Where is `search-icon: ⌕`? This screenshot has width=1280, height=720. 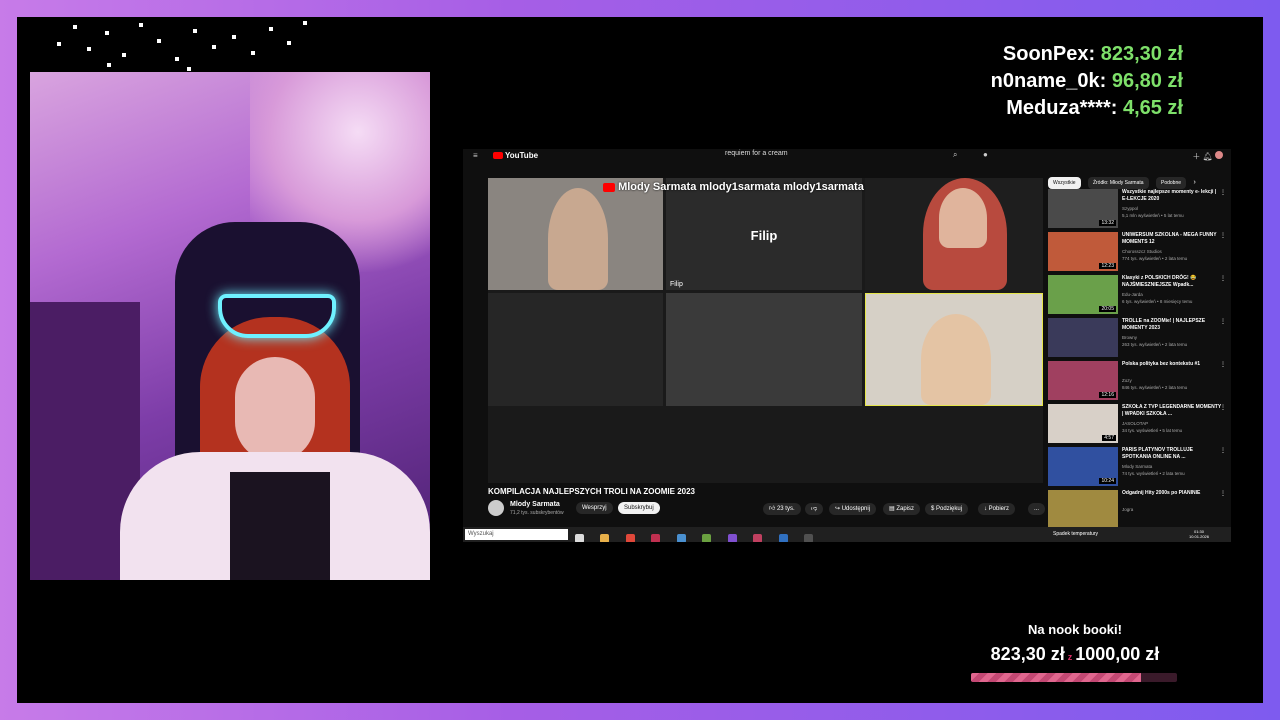
search-icon: ⌕ is located at coordinates (955, 155).